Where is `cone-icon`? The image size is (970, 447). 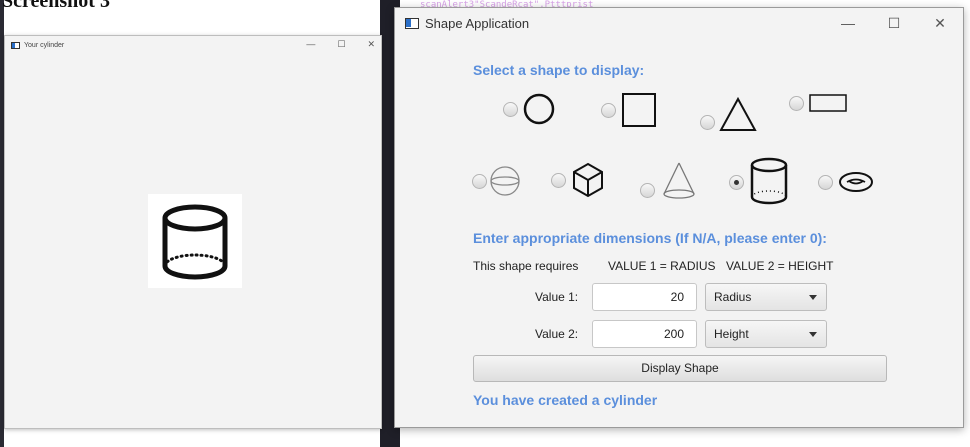 cone-icon is located at coordinates (679, 180).